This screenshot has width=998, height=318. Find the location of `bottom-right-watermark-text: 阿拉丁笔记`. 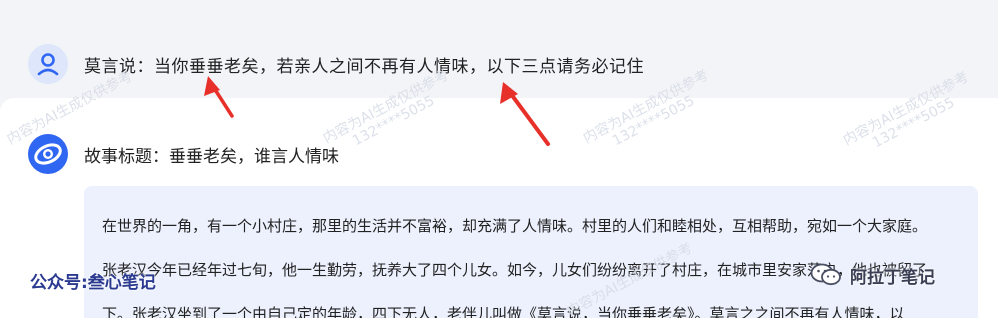

bottom-right-watermark-text: 阿拉丁笔记 is located at coordinates (892, 277).